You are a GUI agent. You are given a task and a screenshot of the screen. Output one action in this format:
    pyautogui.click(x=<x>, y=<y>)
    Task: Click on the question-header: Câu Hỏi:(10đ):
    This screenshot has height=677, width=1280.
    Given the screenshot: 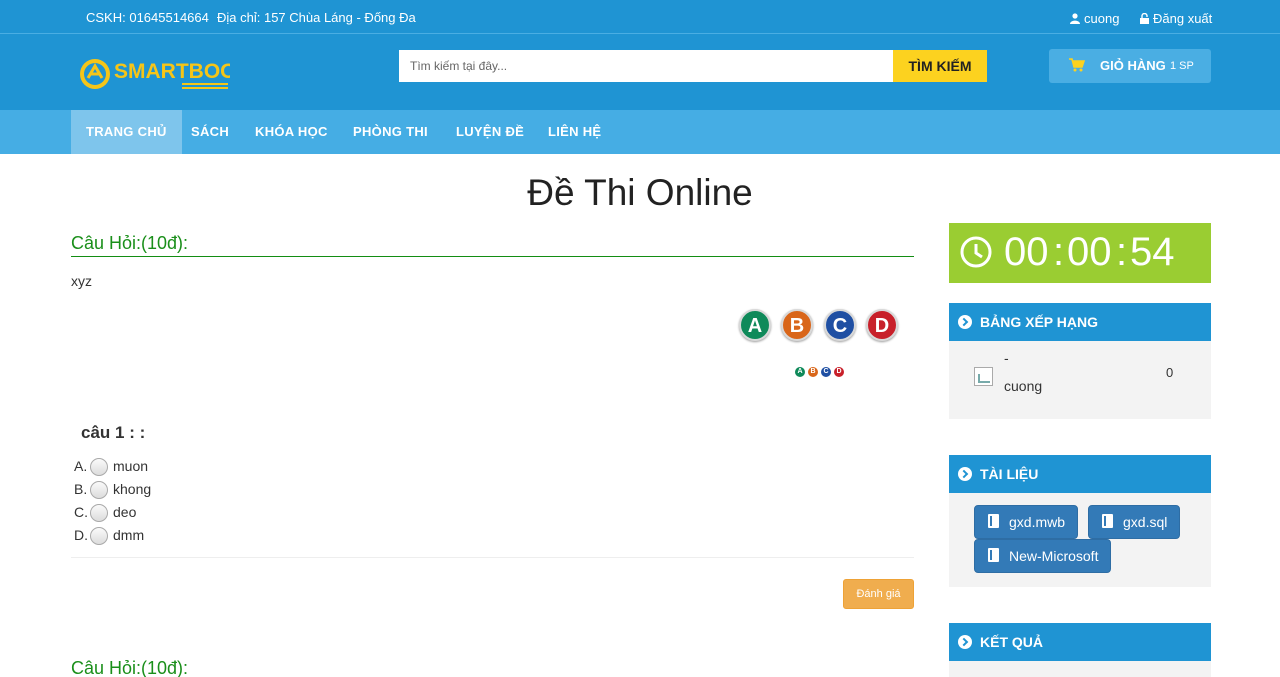 What is the action you would take?
    pyautogui.click(x=492, y=245)
    